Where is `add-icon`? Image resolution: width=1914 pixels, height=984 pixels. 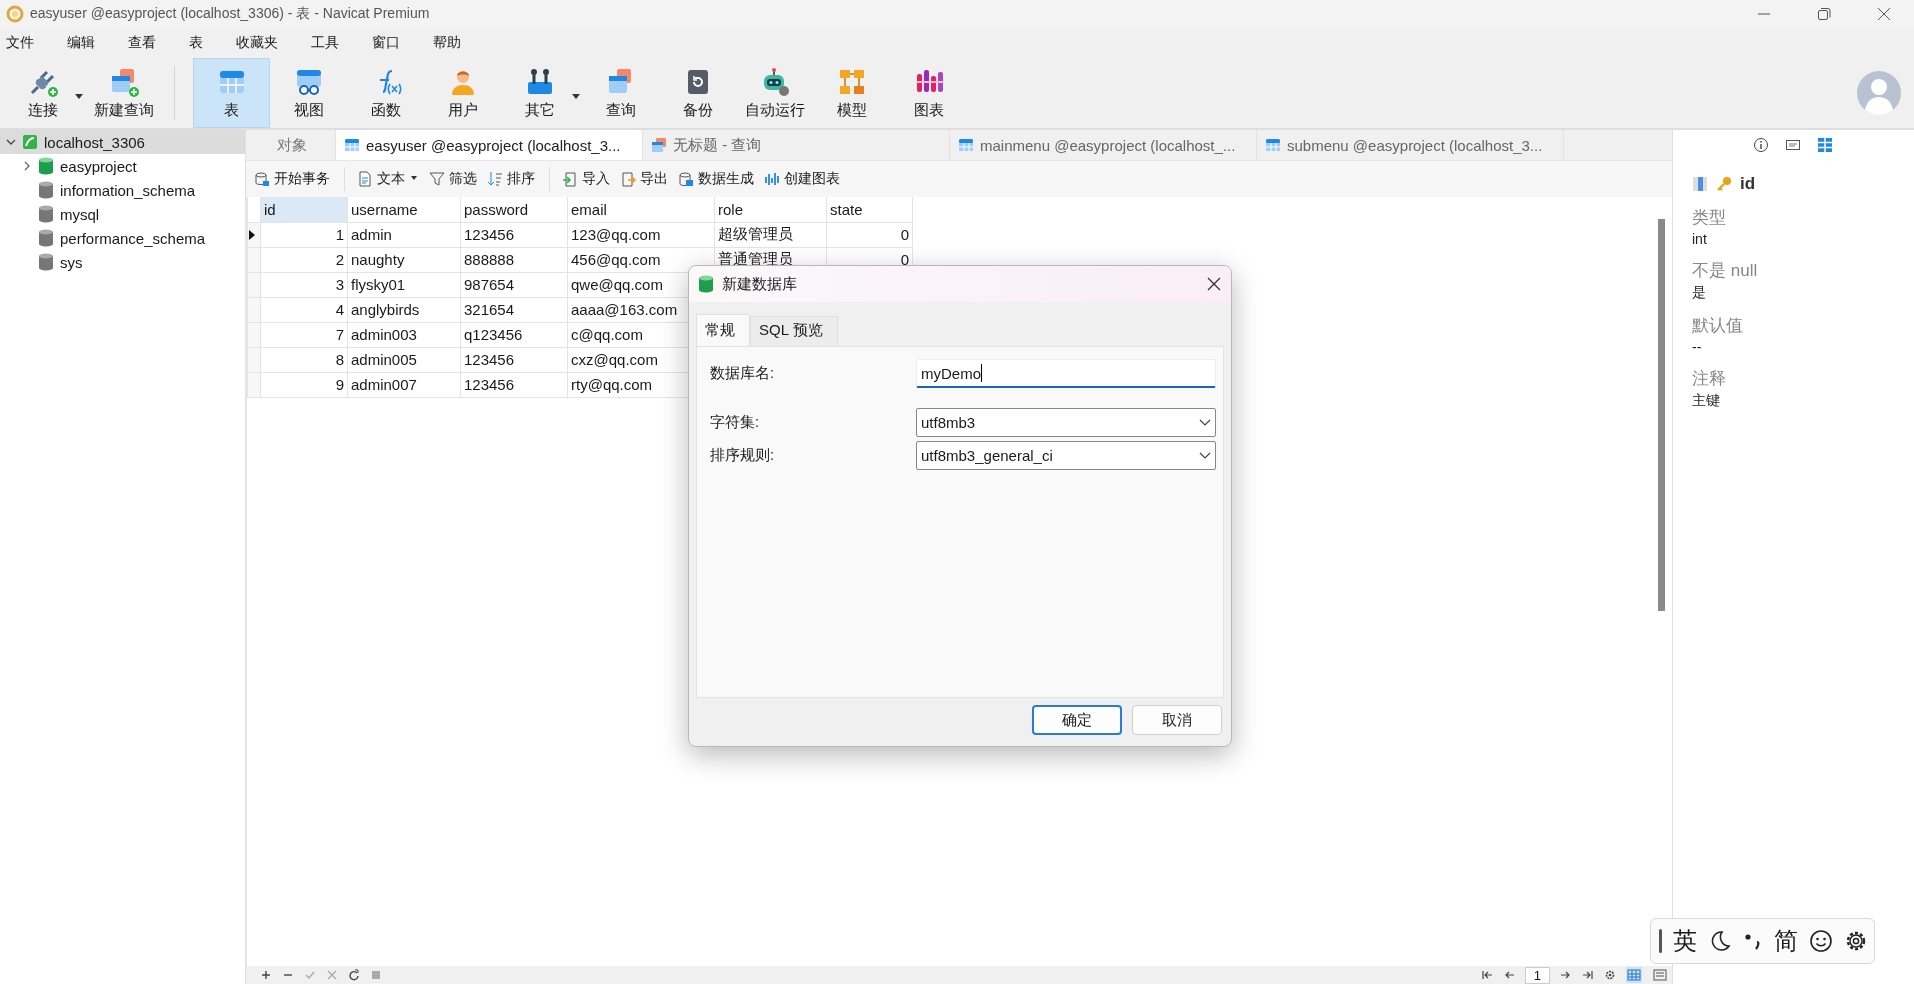
add-icon is located at coordinates (266, 975).